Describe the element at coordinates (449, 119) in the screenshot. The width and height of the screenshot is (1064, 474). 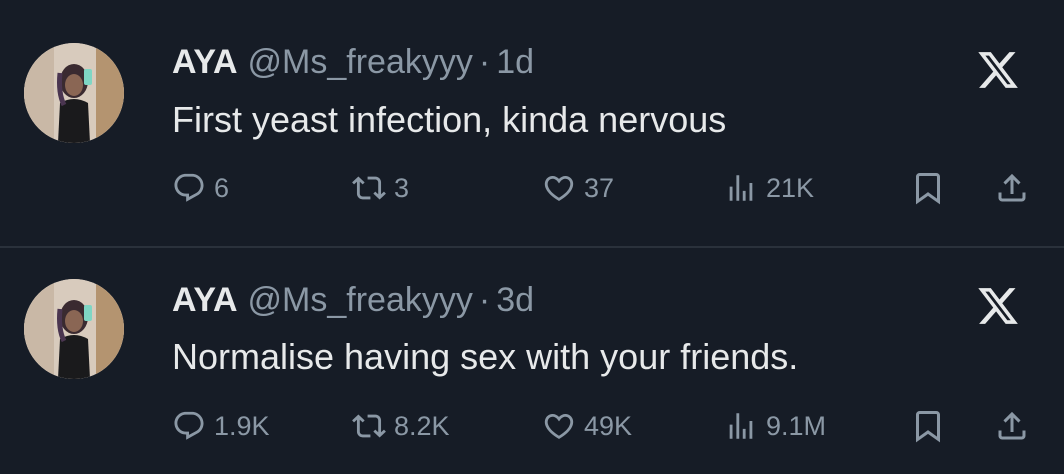
I see `tweet-text: First yeast infection, kinda nervous` at that location.